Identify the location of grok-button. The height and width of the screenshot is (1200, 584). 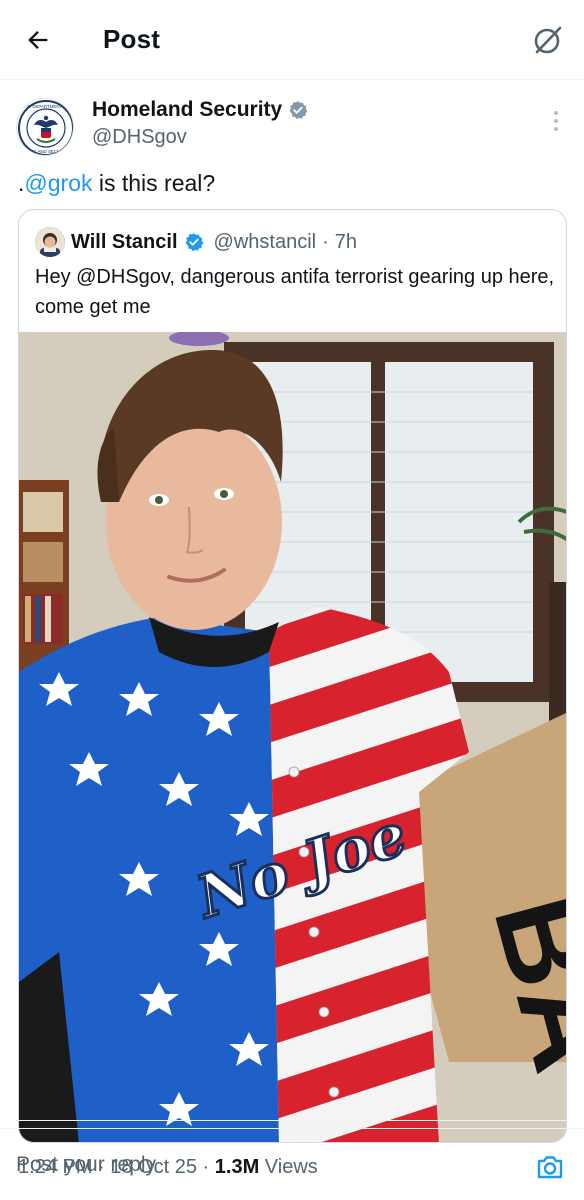
(548, 40).